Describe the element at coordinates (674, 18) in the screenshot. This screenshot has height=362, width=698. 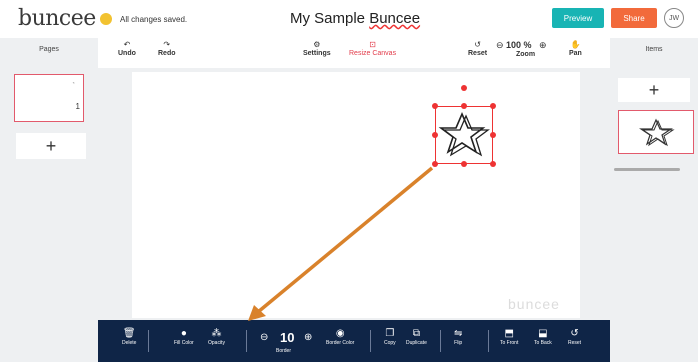
I see `avatar: JW` at that location.